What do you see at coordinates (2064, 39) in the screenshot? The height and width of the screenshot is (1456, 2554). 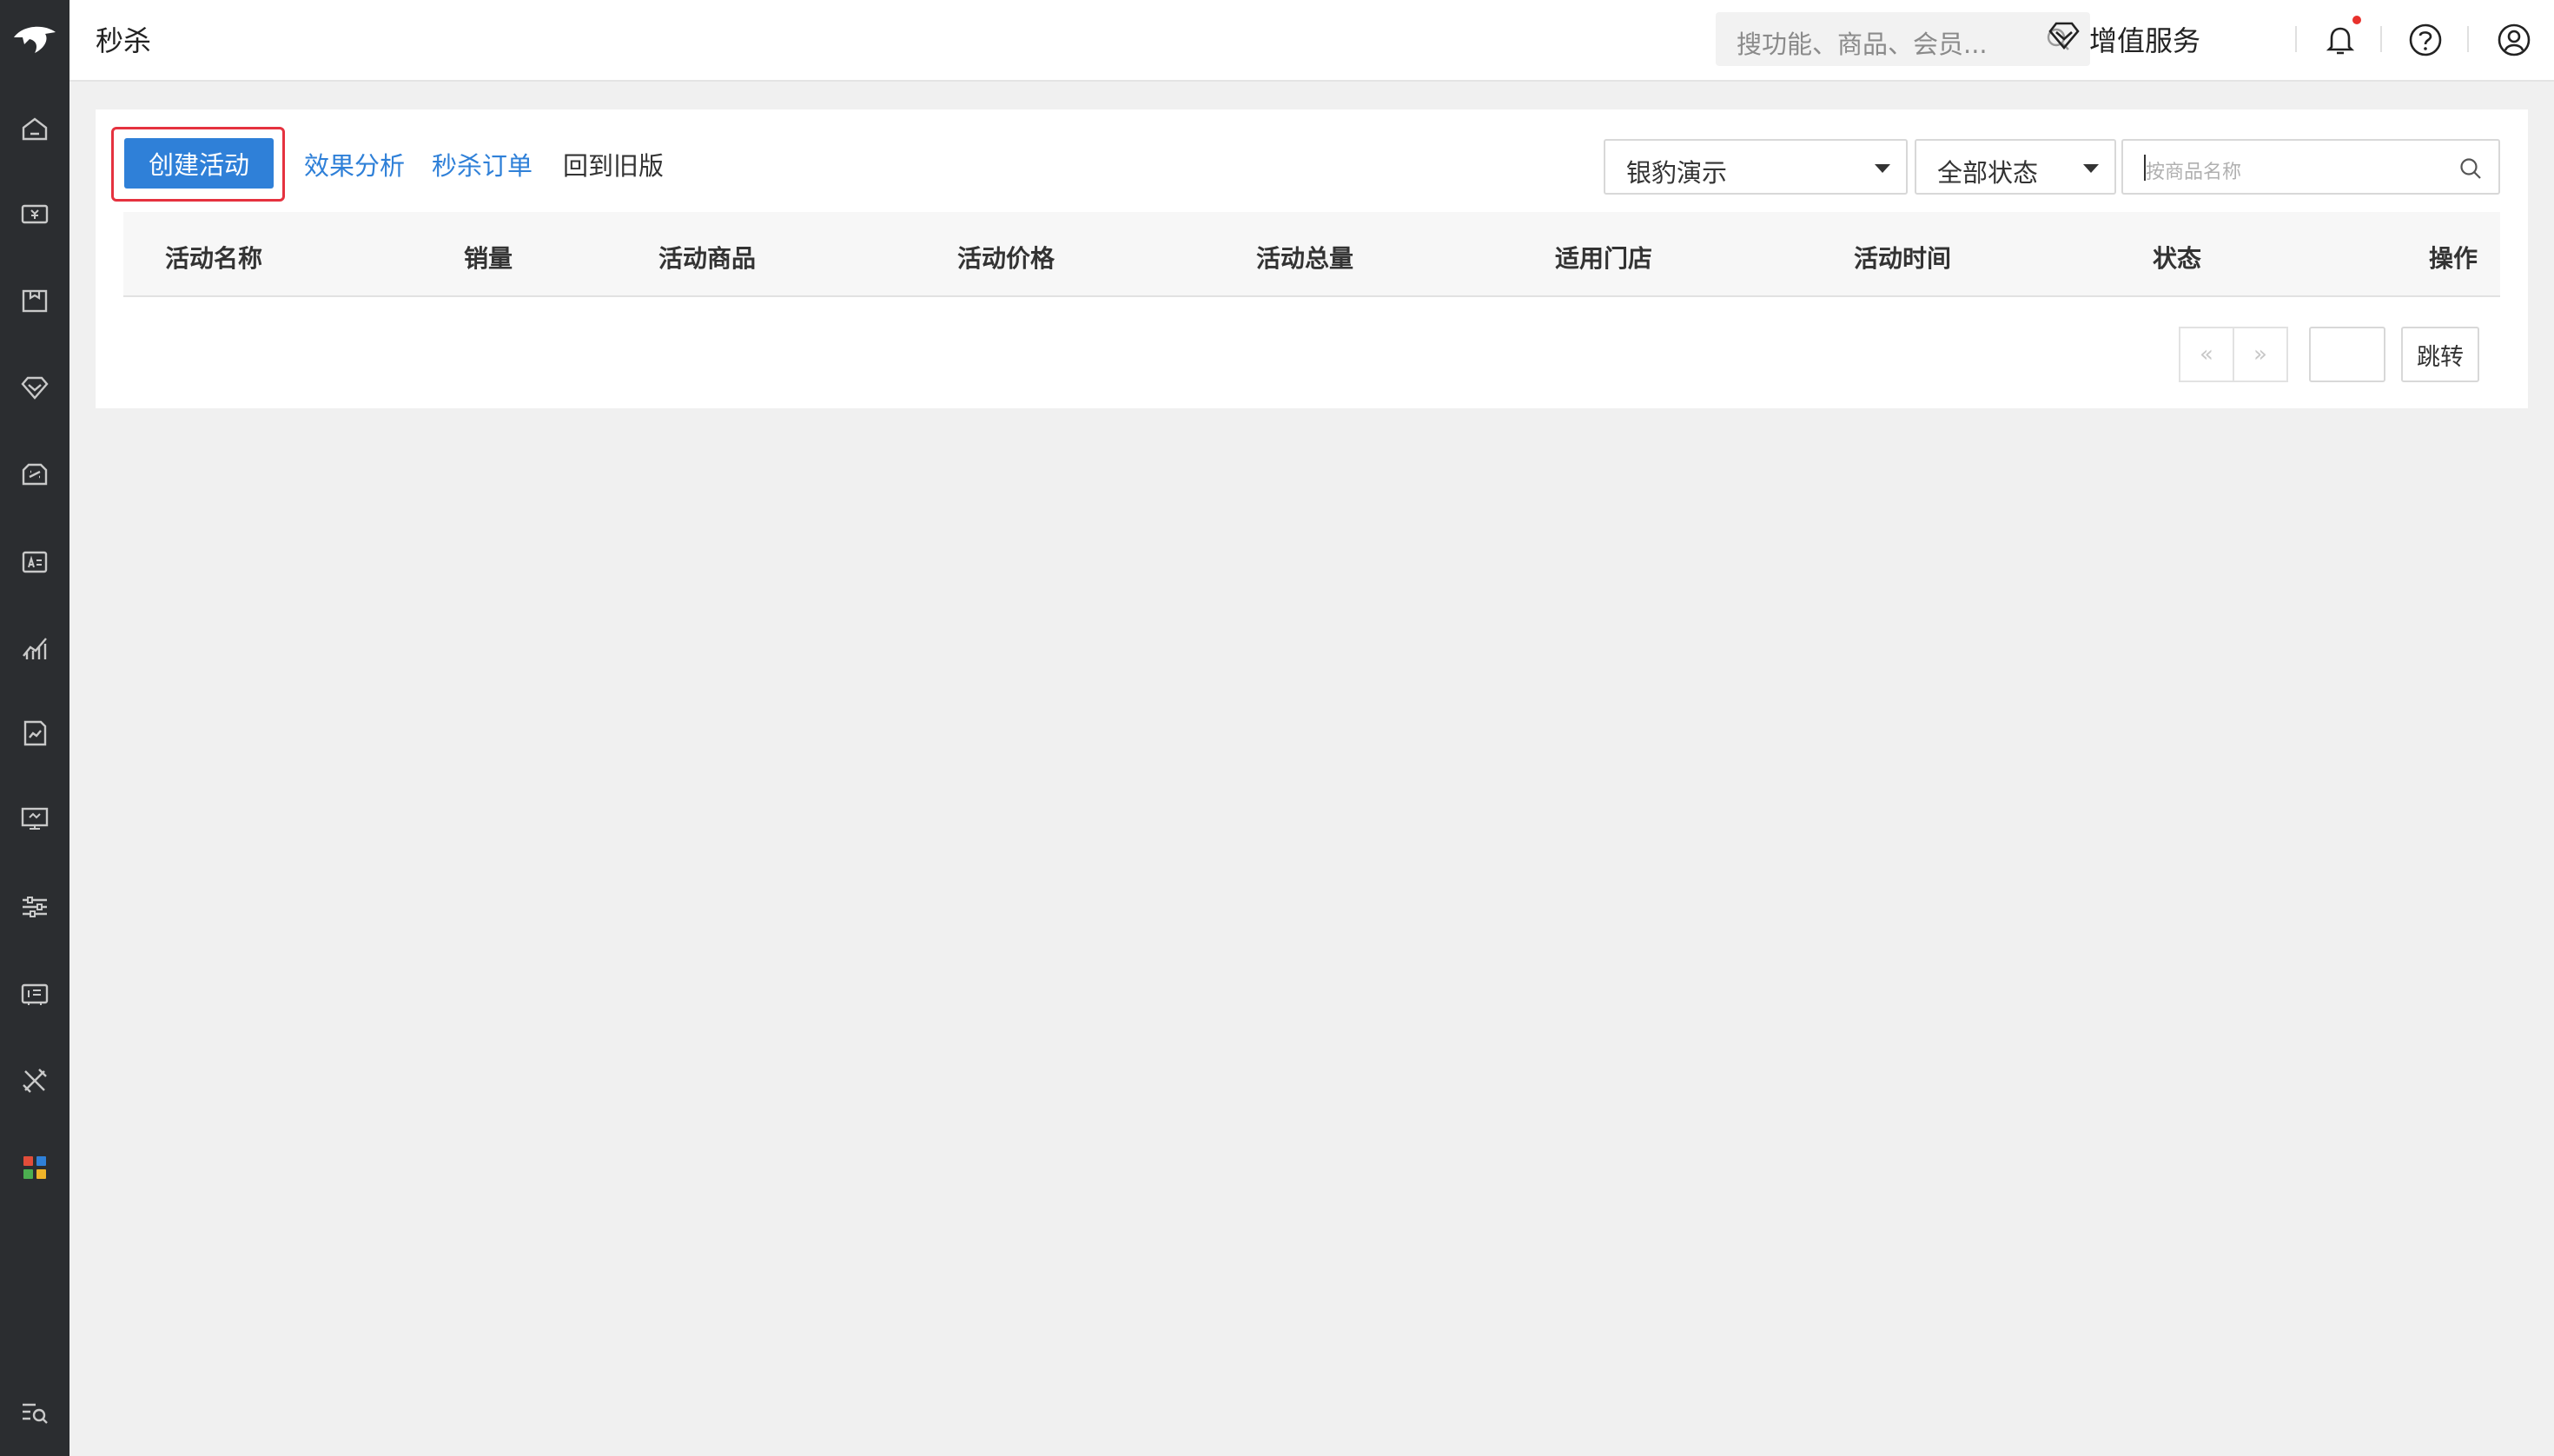 I see `diamond-icon` at bounding box center [2064, 39].